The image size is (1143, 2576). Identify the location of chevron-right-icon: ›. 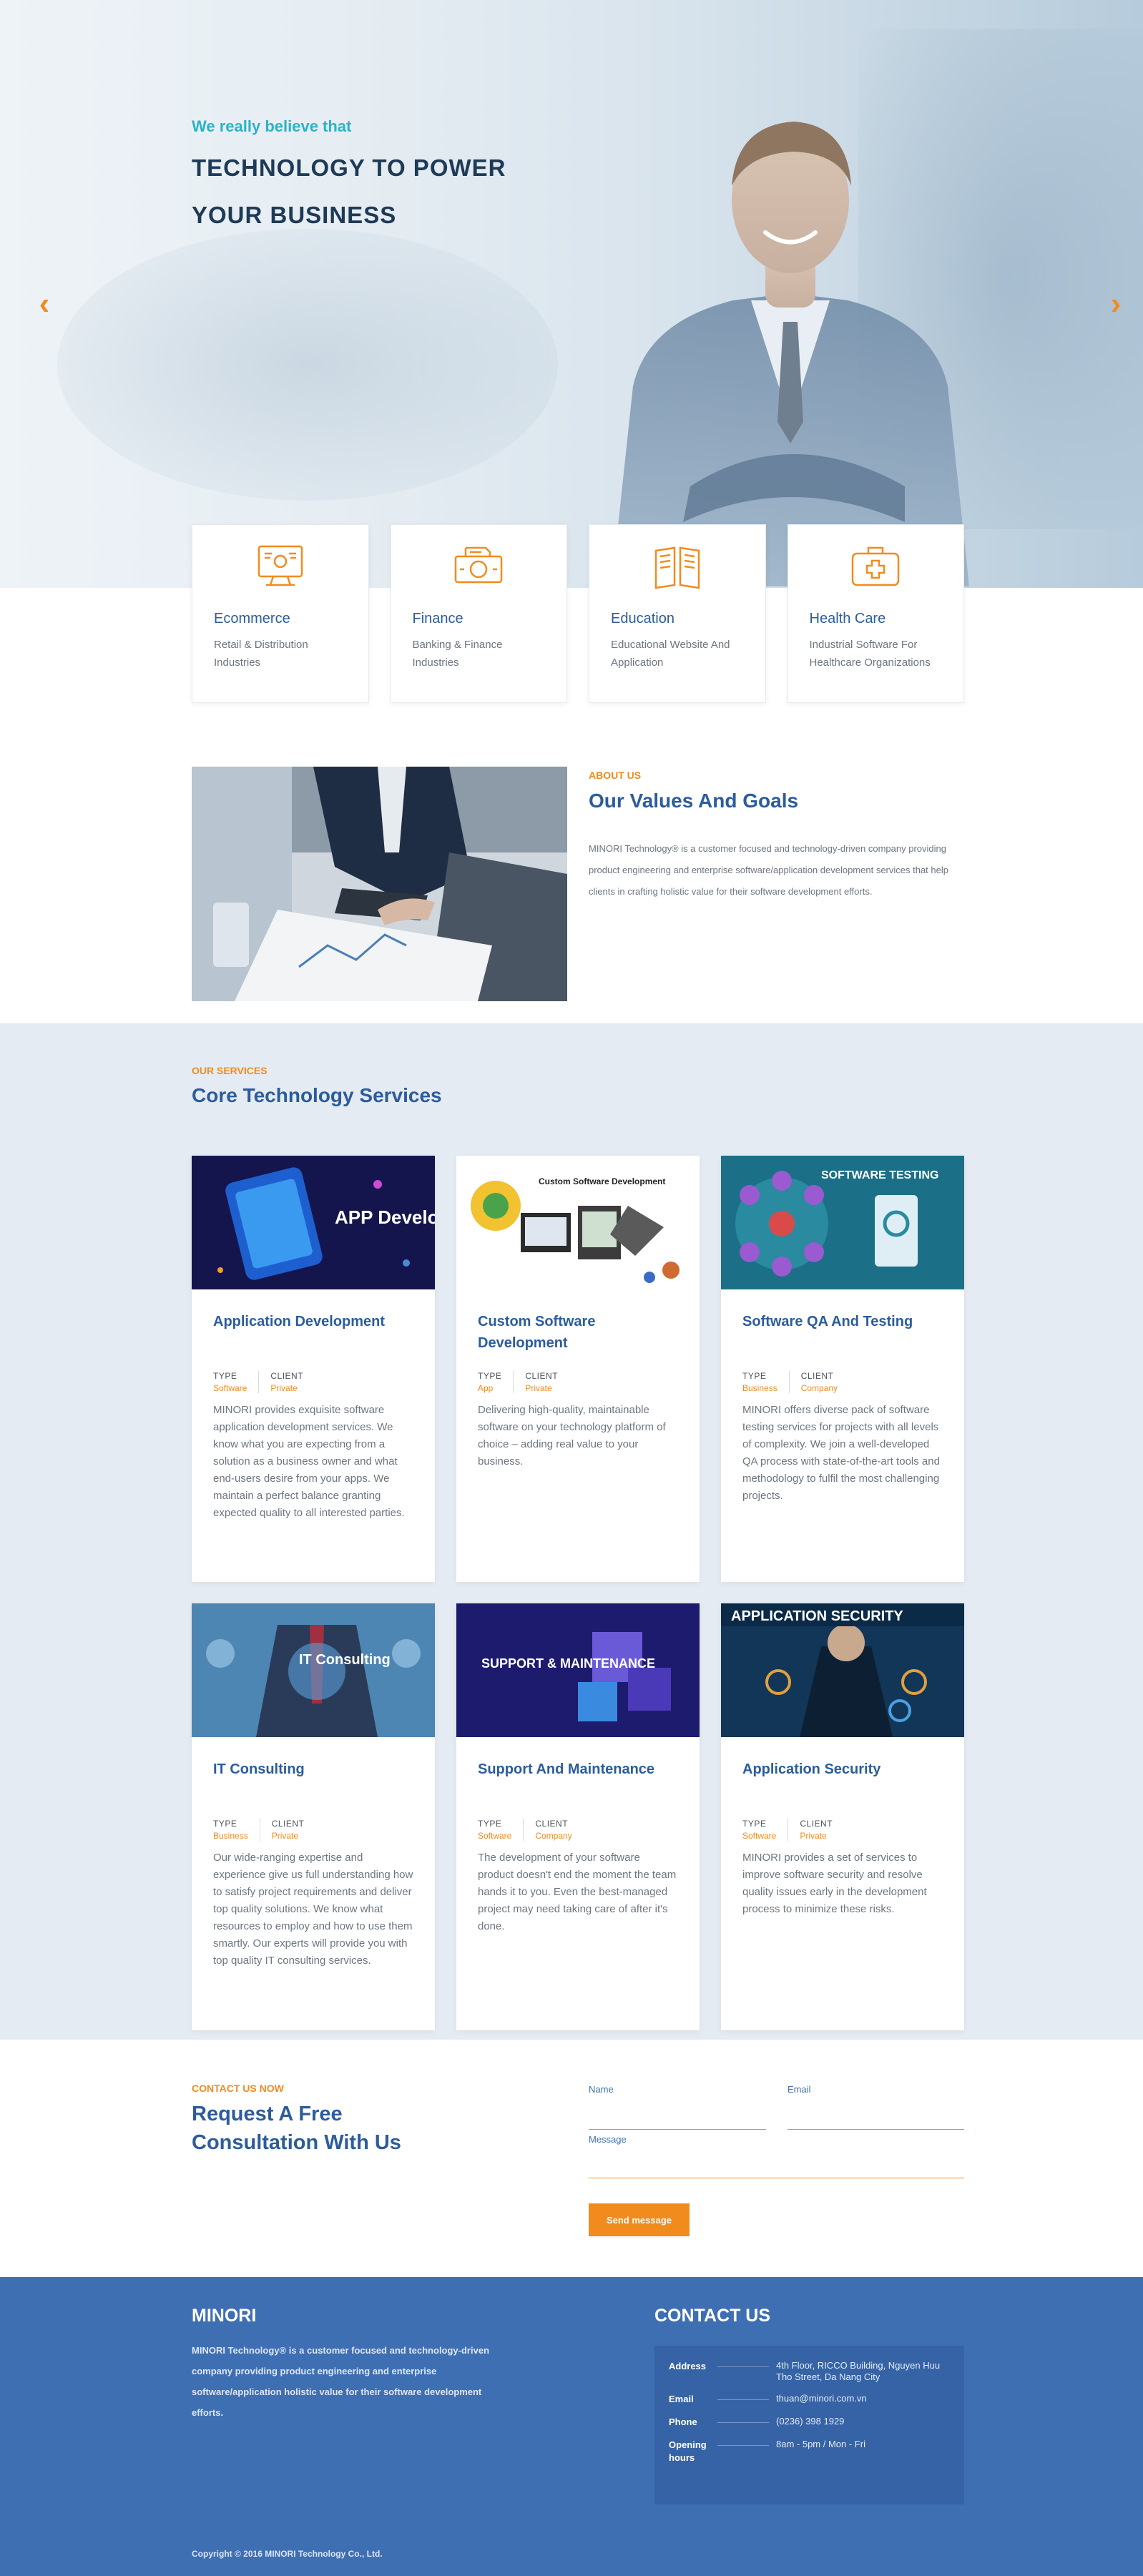
(1116, 304).